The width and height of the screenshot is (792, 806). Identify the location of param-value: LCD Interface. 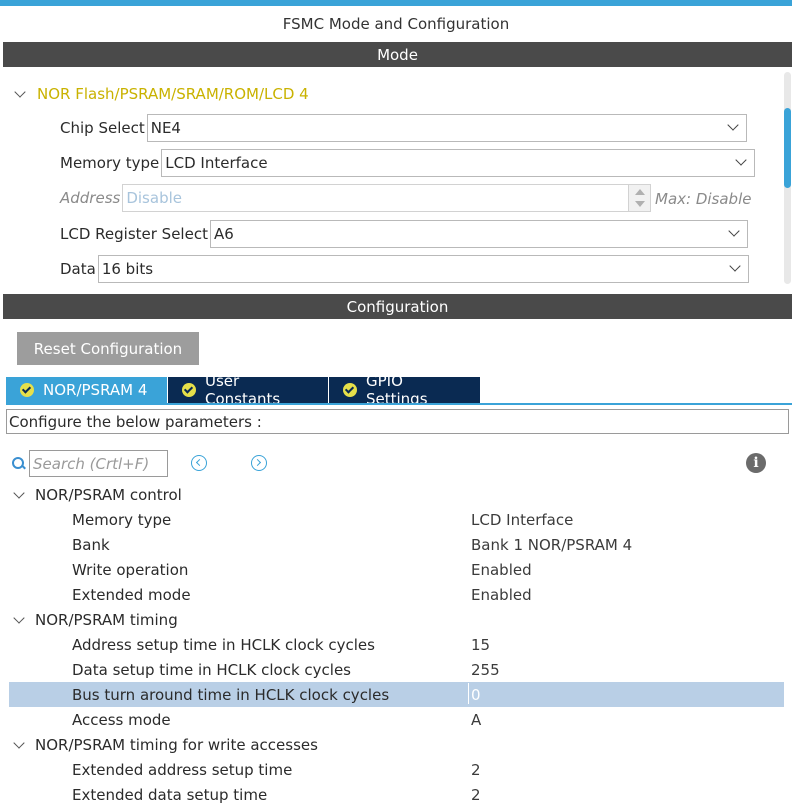
(522, 519).